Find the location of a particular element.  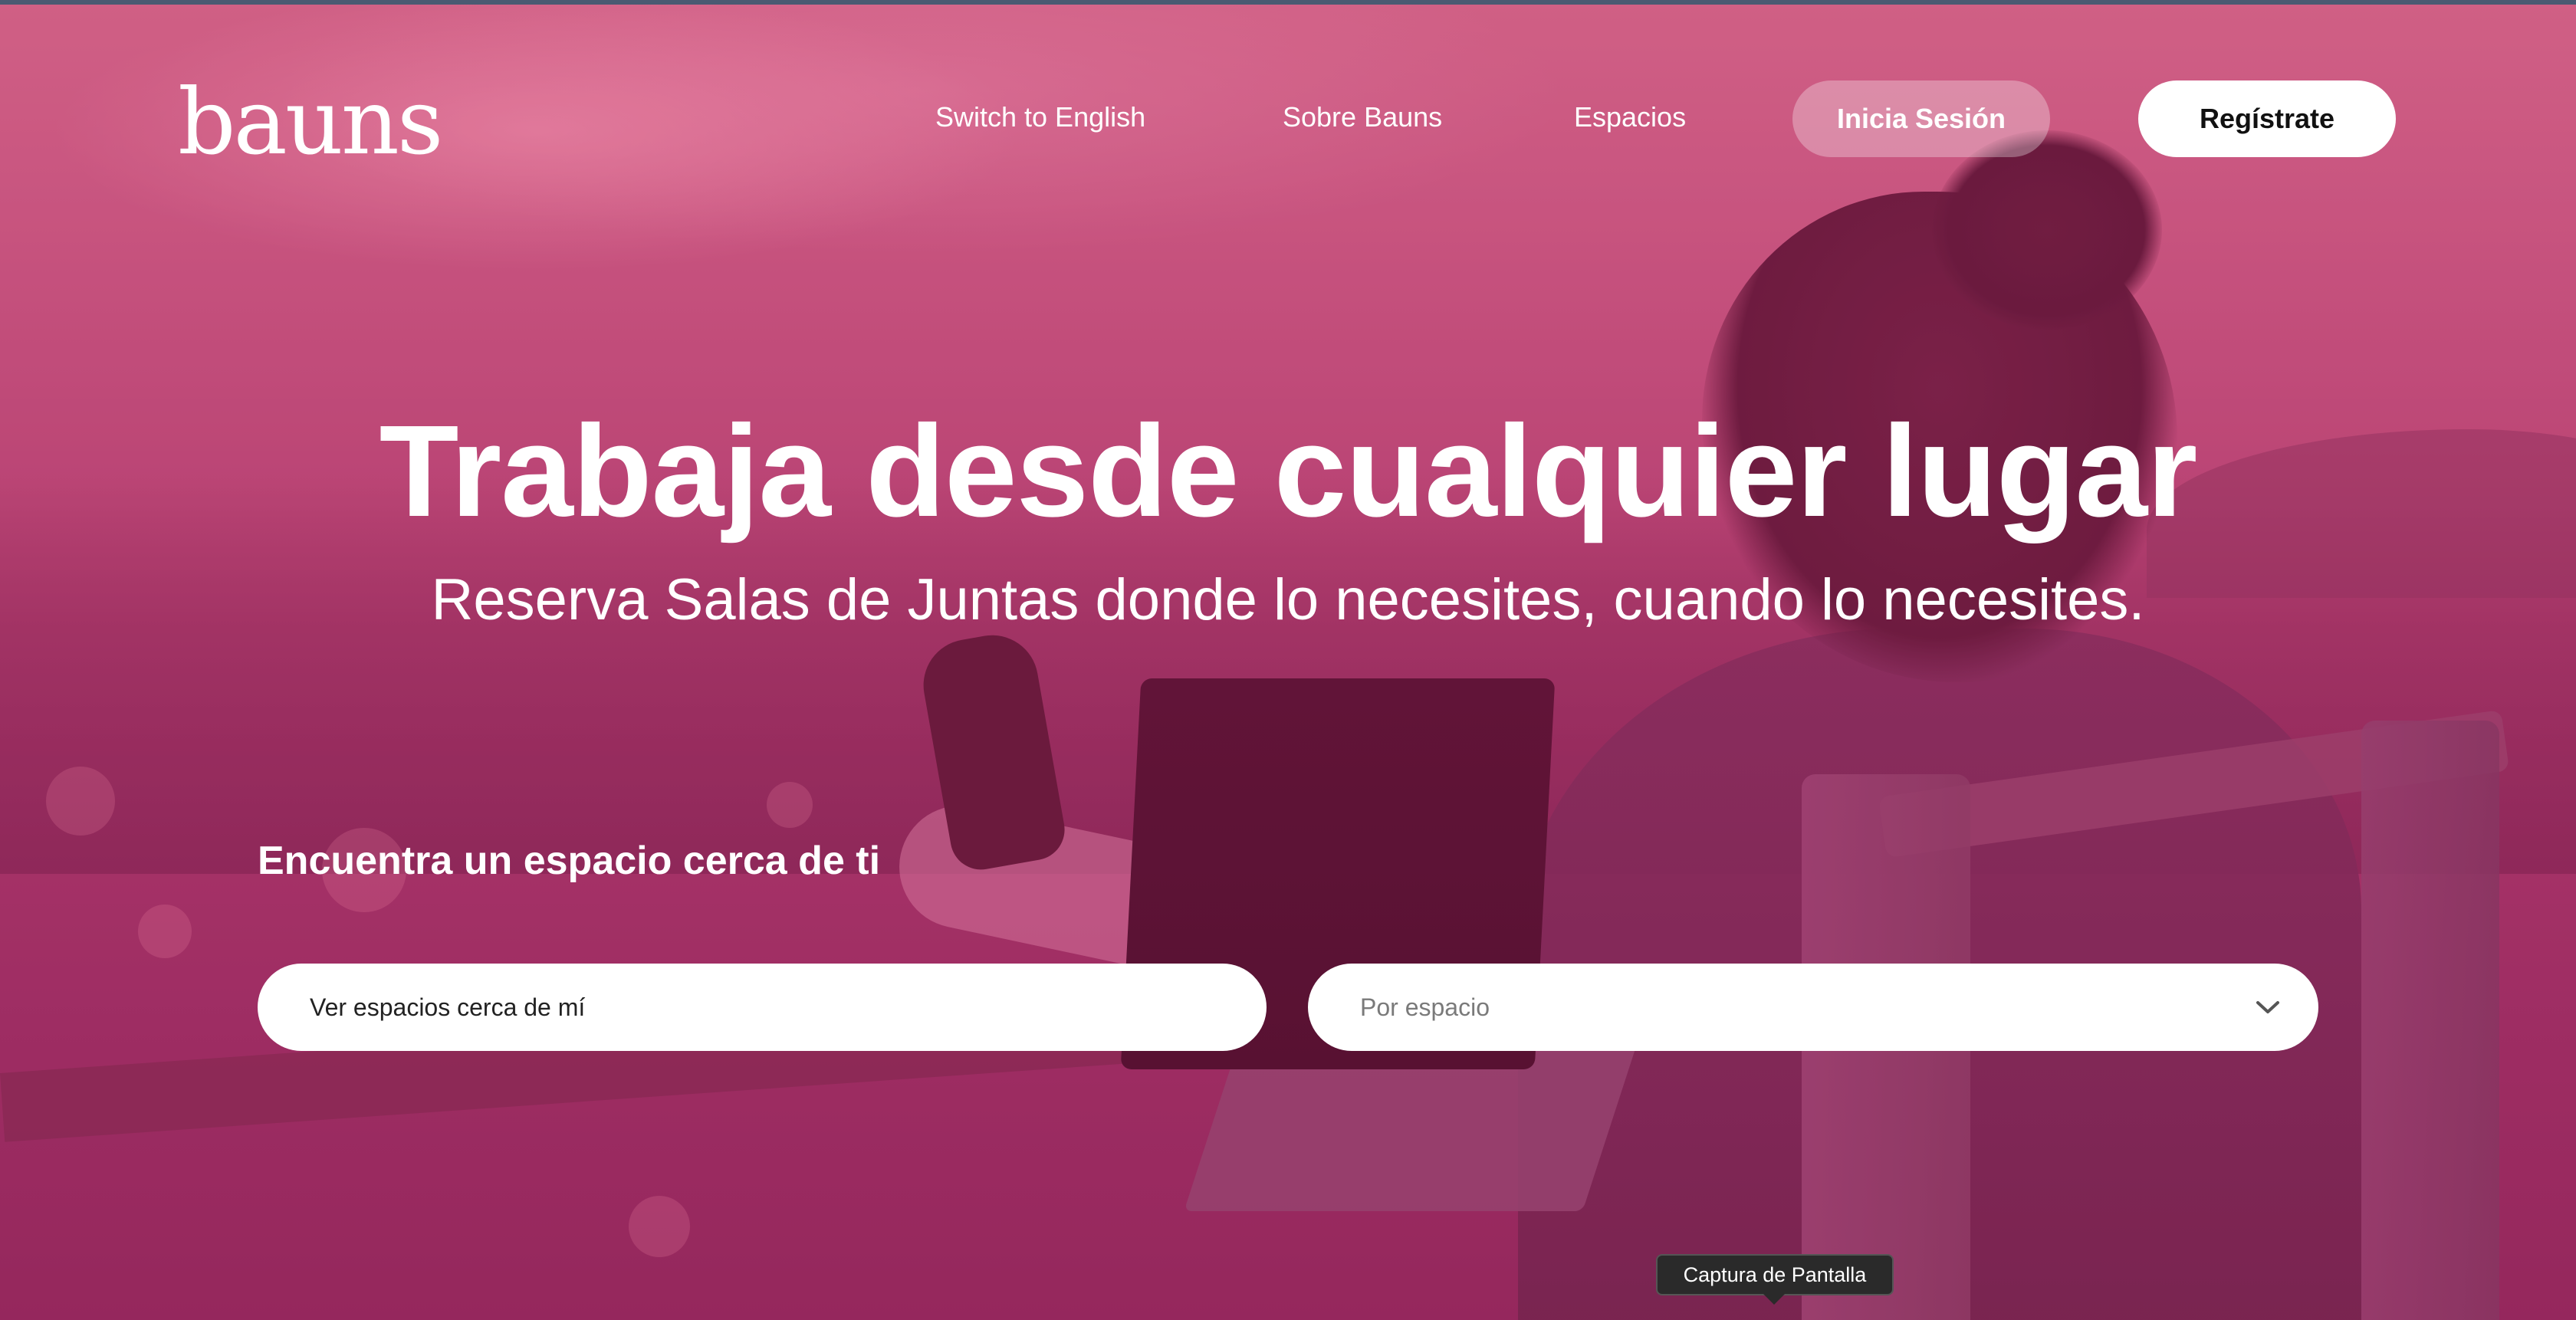

nav-link-about: Sobre Bauns is located at coordinates (1362, 117).